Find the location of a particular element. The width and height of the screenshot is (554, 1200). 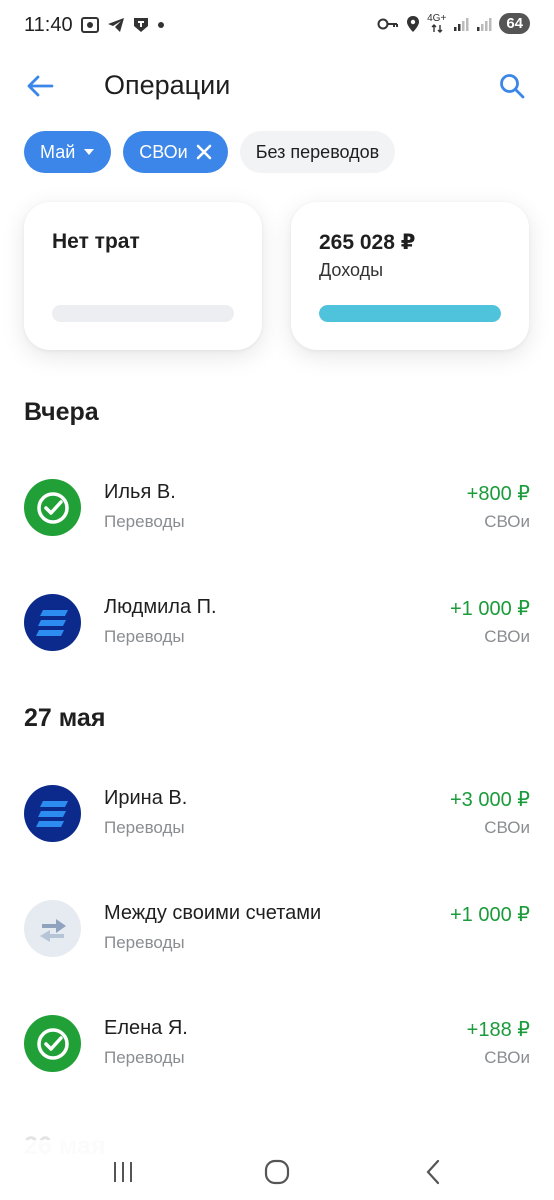

income-label: Доходы is located at coordinates (351, 270).